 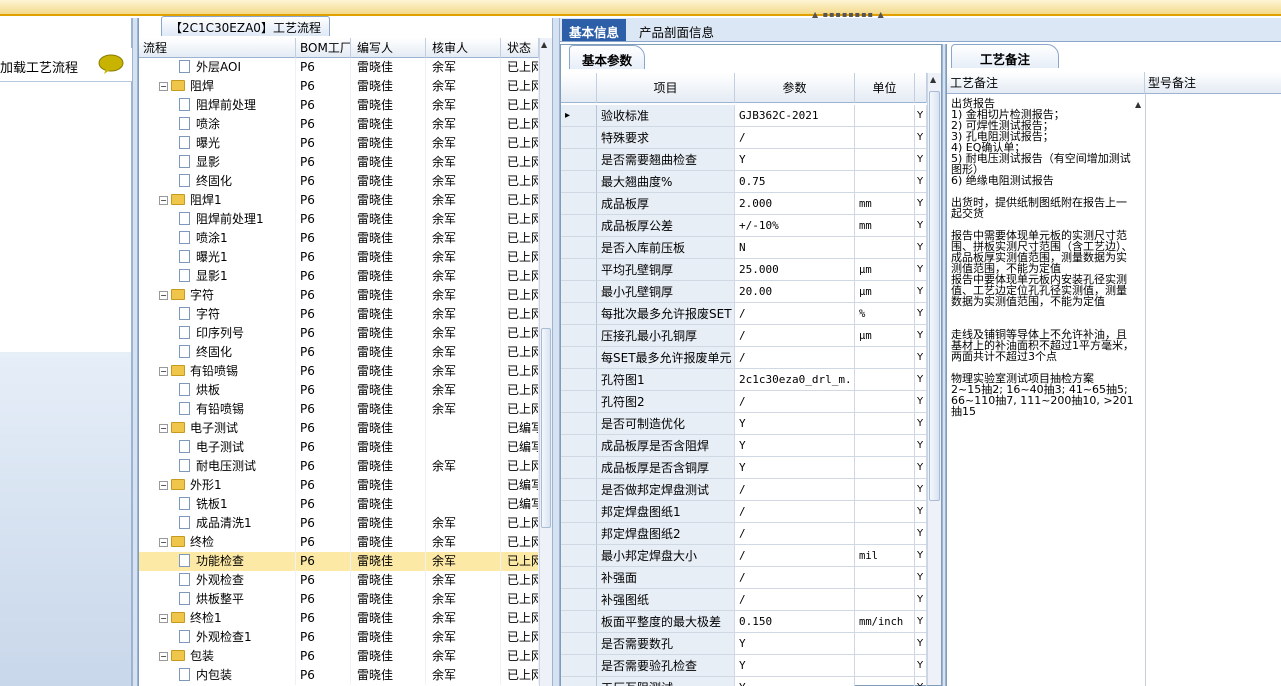 What do you see at coordinates (339, 295) in the screenshot?
I see `tree-row: − 字符 P6雷晓佳余军已上网` at bounding box center [339, 295].